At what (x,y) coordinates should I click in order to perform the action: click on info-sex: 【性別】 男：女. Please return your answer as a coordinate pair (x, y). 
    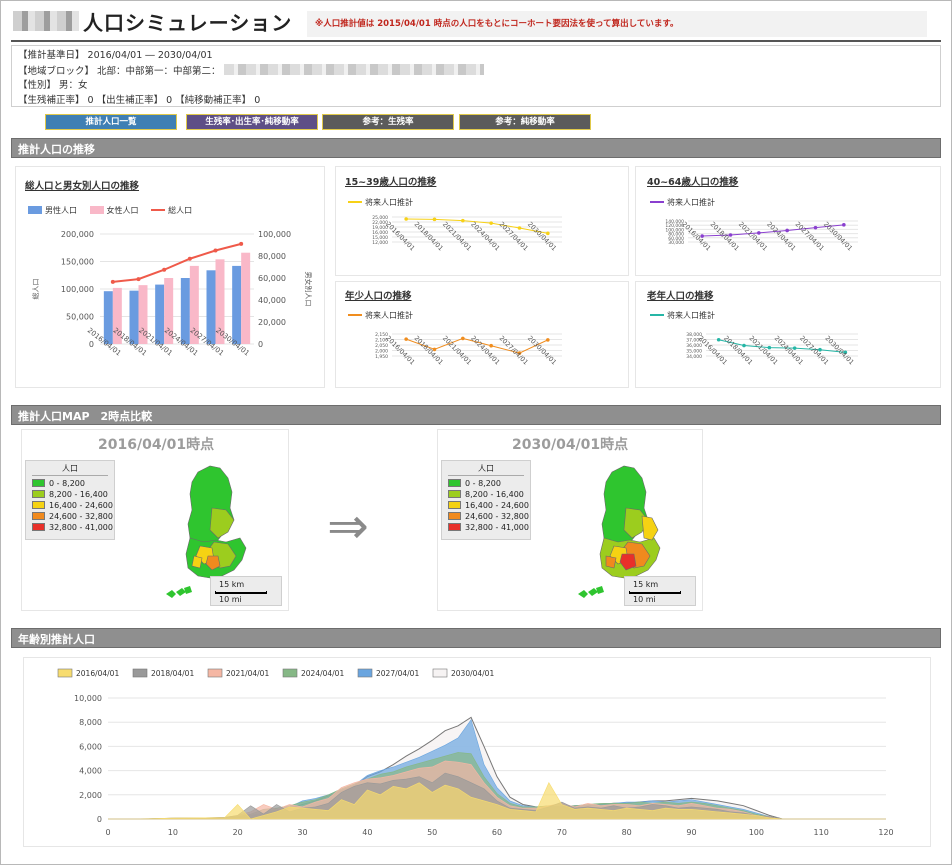
    Looking at the image, I should click on (53, 85).